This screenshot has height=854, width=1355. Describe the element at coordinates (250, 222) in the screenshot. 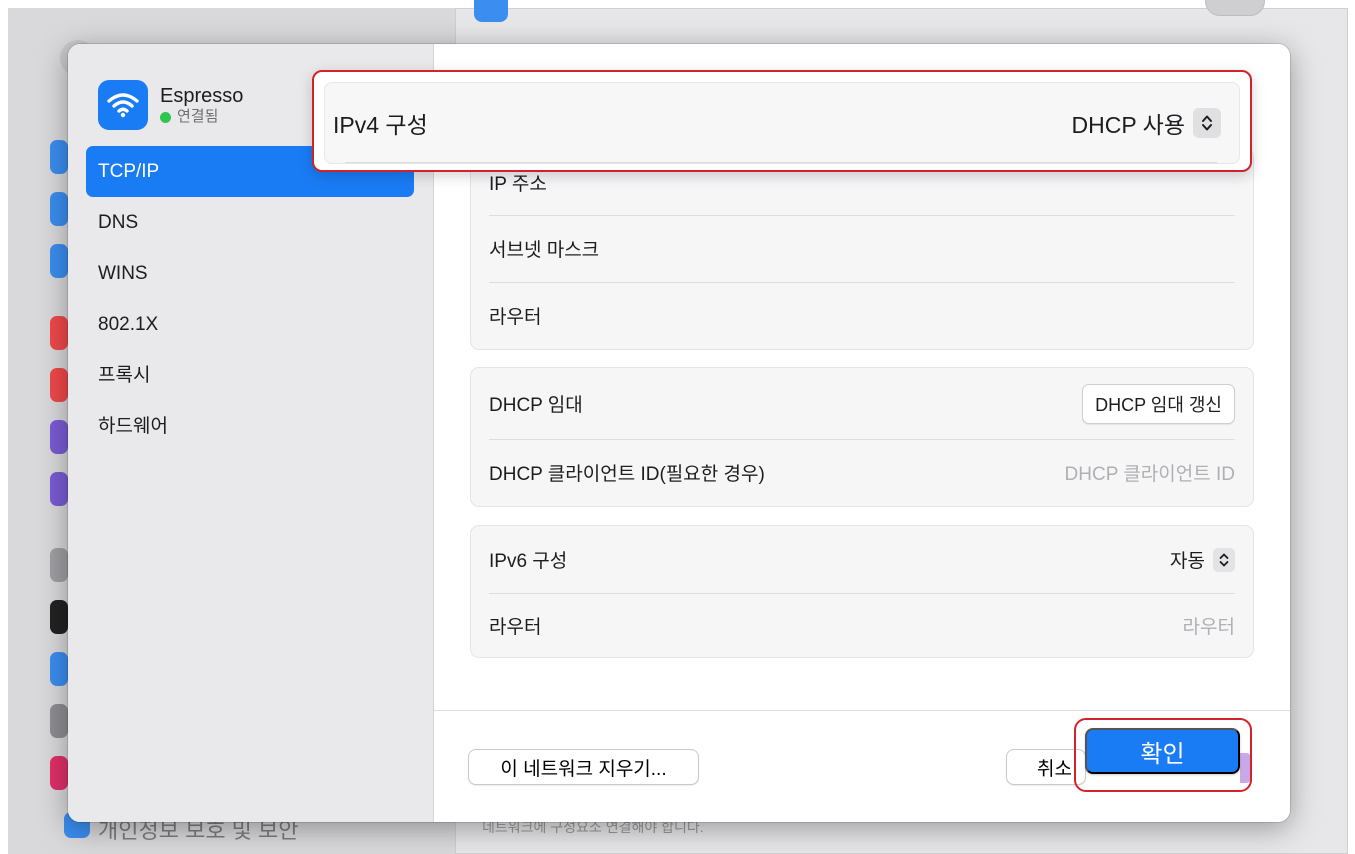

I see `sidebar-item-dns: DNS` at that location.